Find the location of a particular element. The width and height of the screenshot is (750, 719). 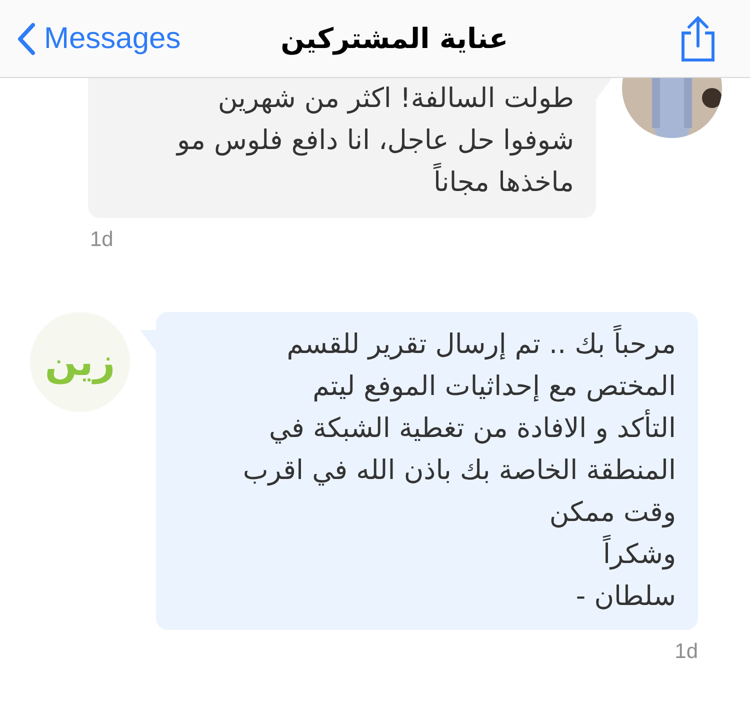

conversation-title: عناية المشتركين is located at coordinates (394, 38).